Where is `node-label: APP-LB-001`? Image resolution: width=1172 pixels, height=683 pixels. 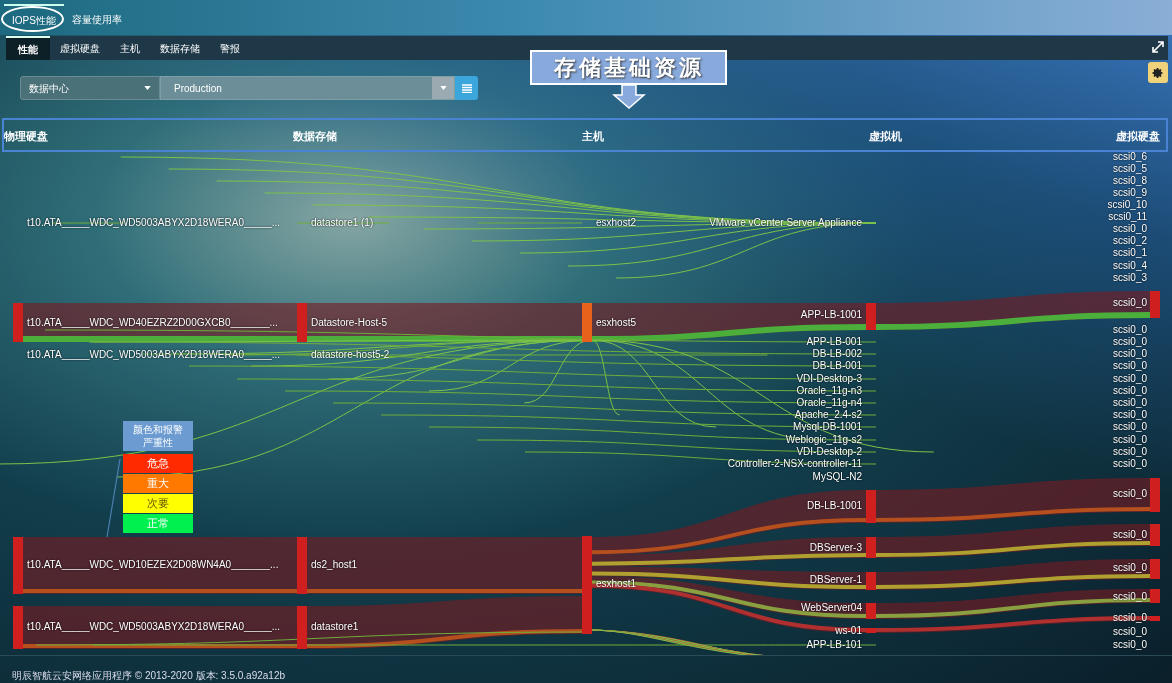
node-label: APP-LB-001 is located at coordinates (834, 342).